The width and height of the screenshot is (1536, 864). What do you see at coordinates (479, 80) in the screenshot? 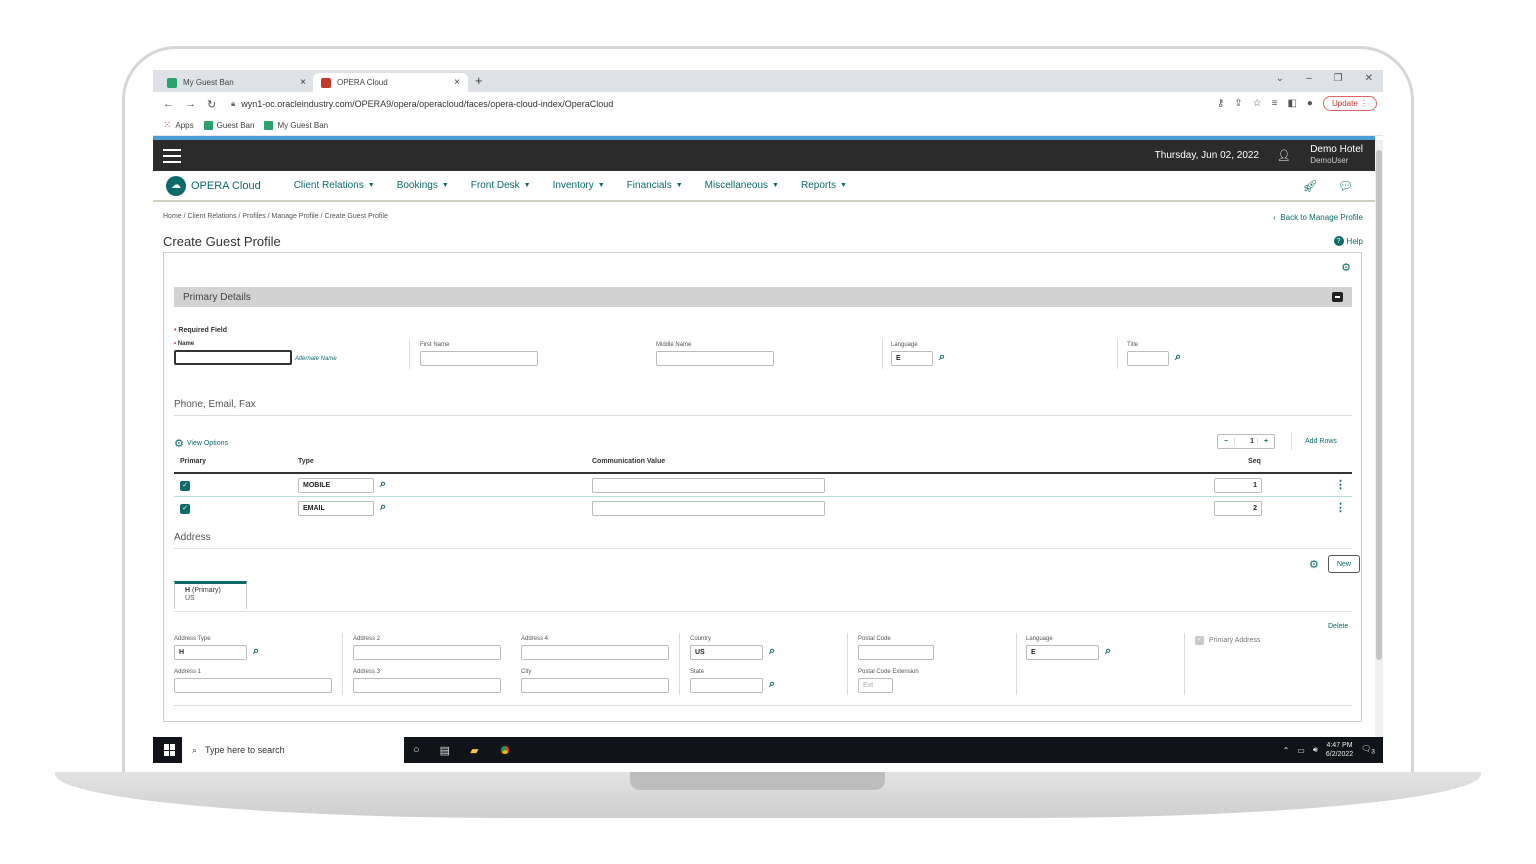
I see `new-tab-button: +` at bounding box center [479, 80].